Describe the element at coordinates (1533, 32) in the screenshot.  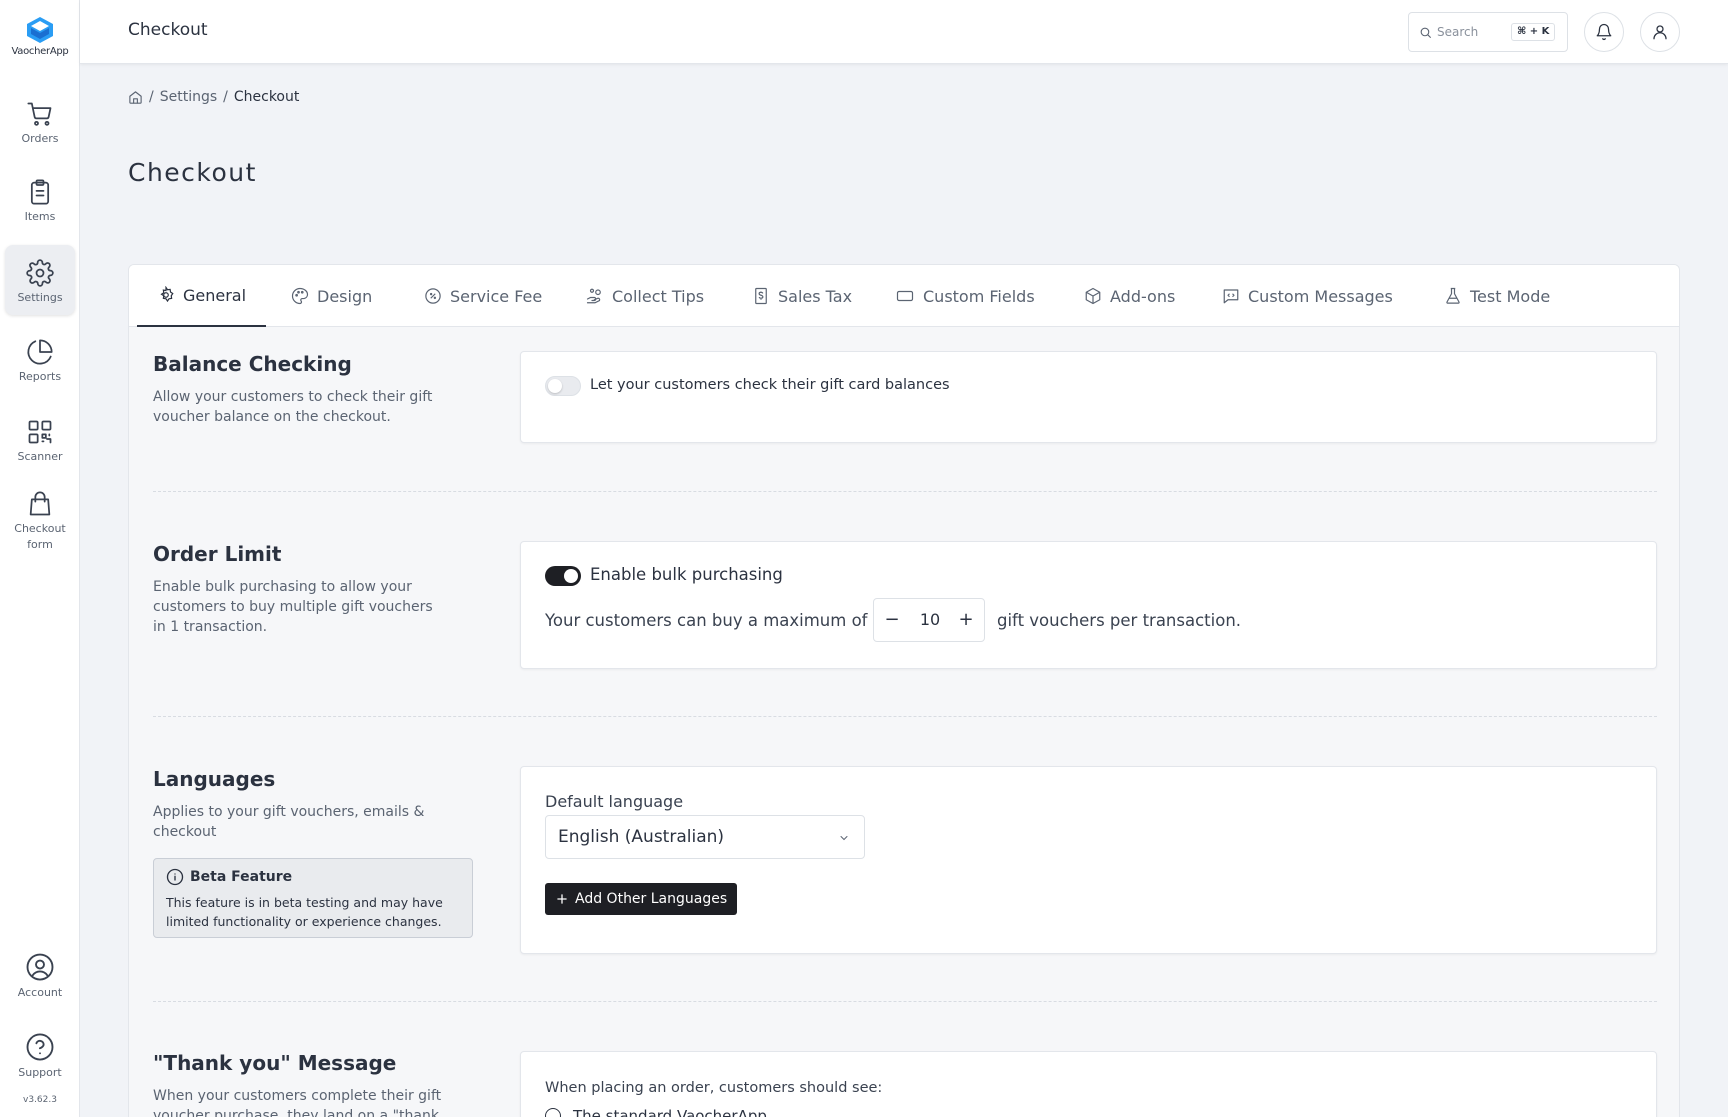
I see `shortcut-hint: ⌘ + K` at that location.